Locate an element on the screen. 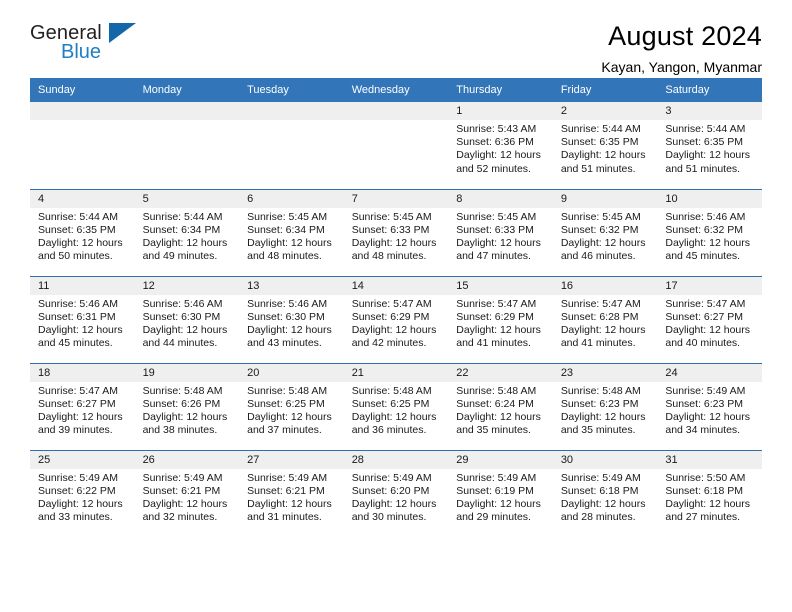 The height and width of the screenshot is (612, 792). sunrise-text: Sunrise: 5:50 AM is located at coordinates (705, 477).